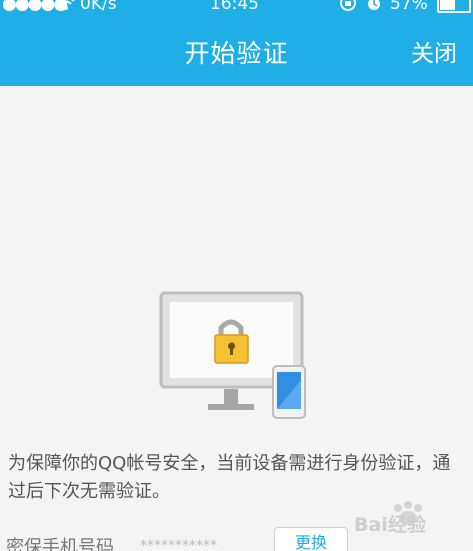 The image size is (473, 551). What do you see at coordinates (60, 544) in the screenshot?
I see `phone-label: 密保手机号码` at bounding box center [60, 544].